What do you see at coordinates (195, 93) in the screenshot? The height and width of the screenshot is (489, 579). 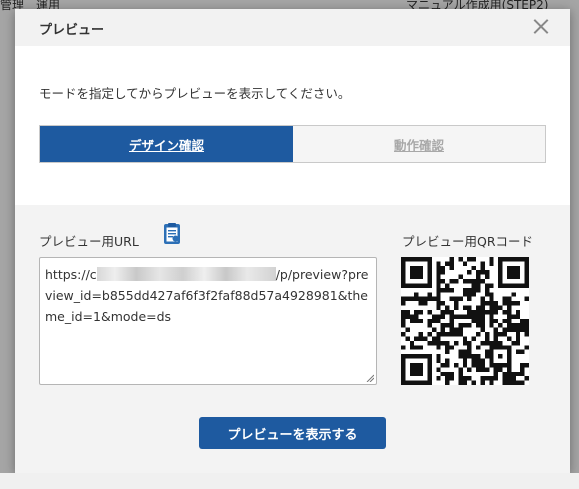 I see `instruction-text: モードを指定してからプレビューを表示してください。` at bounding box center [195, 93].